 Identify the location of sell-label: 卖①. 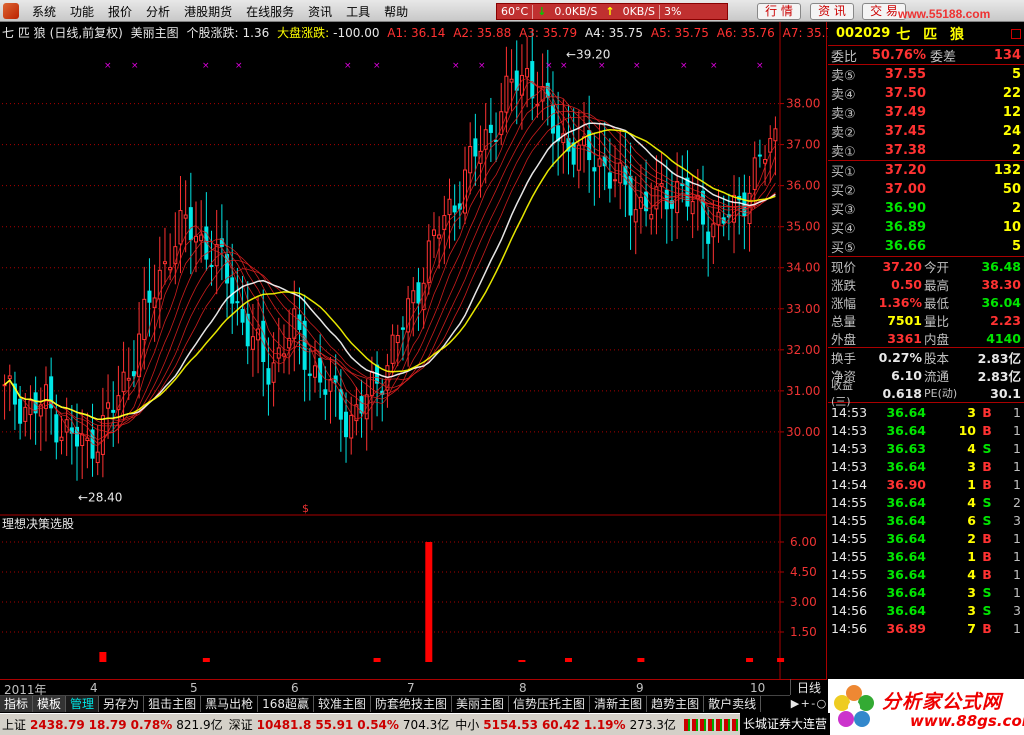
(843, 152).